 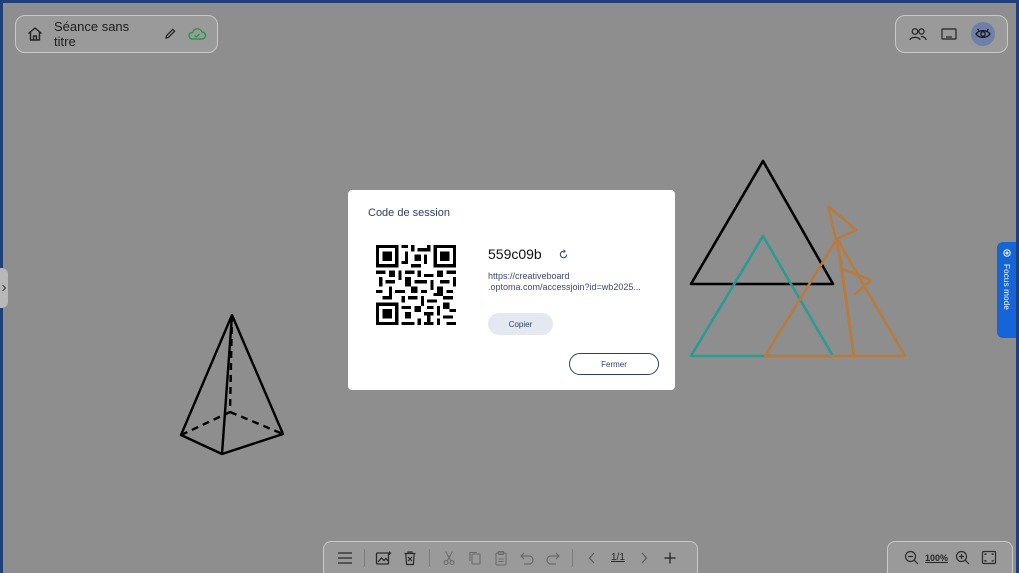 I want to click on session-code-row: 559c09b, so click(x=528, y=254).